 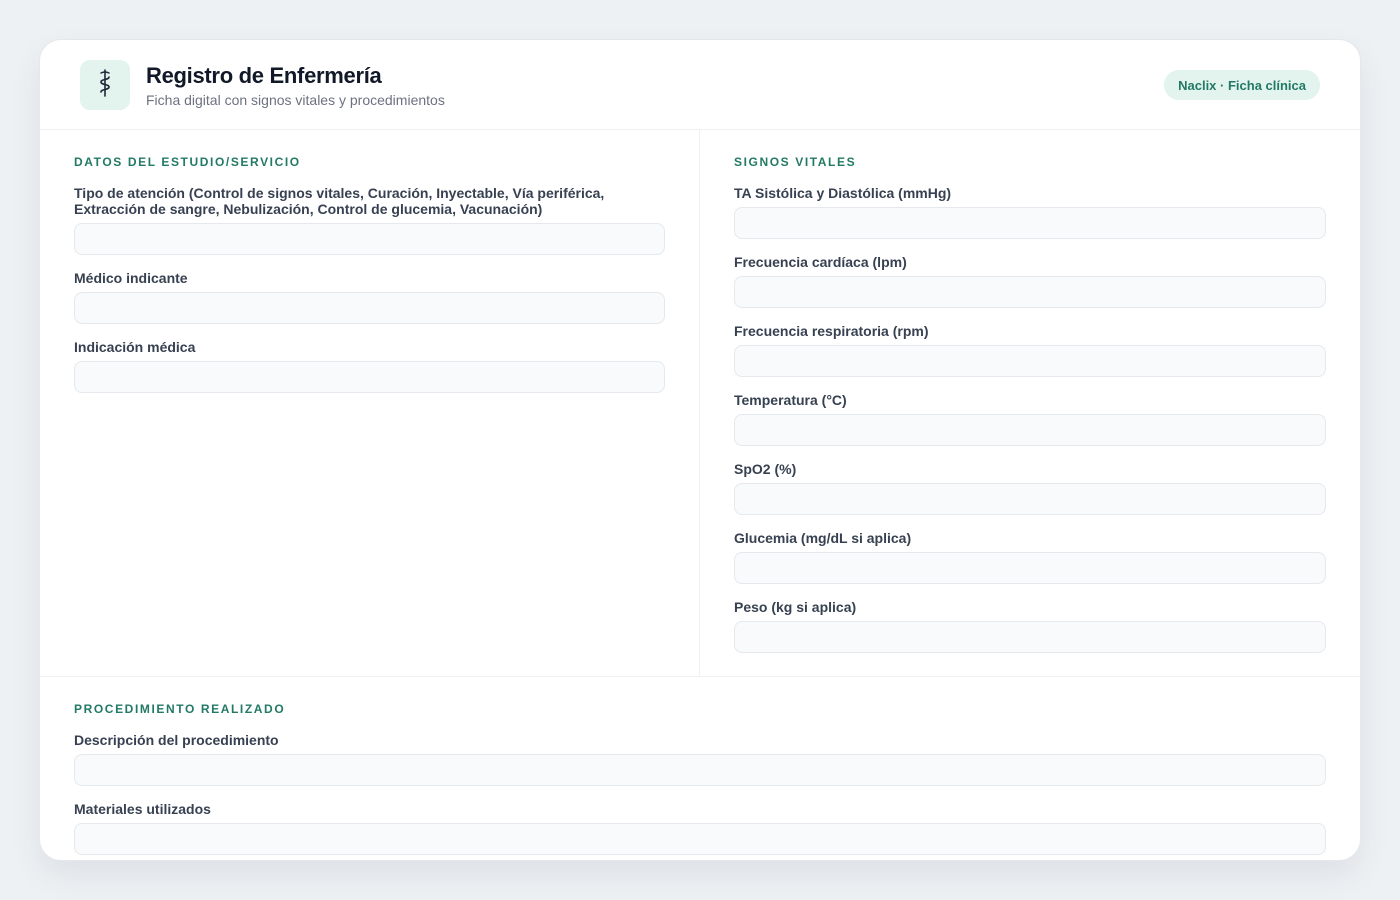 I want to click on field-medical-indication: Indicación médica, so click(x=369, y=366).